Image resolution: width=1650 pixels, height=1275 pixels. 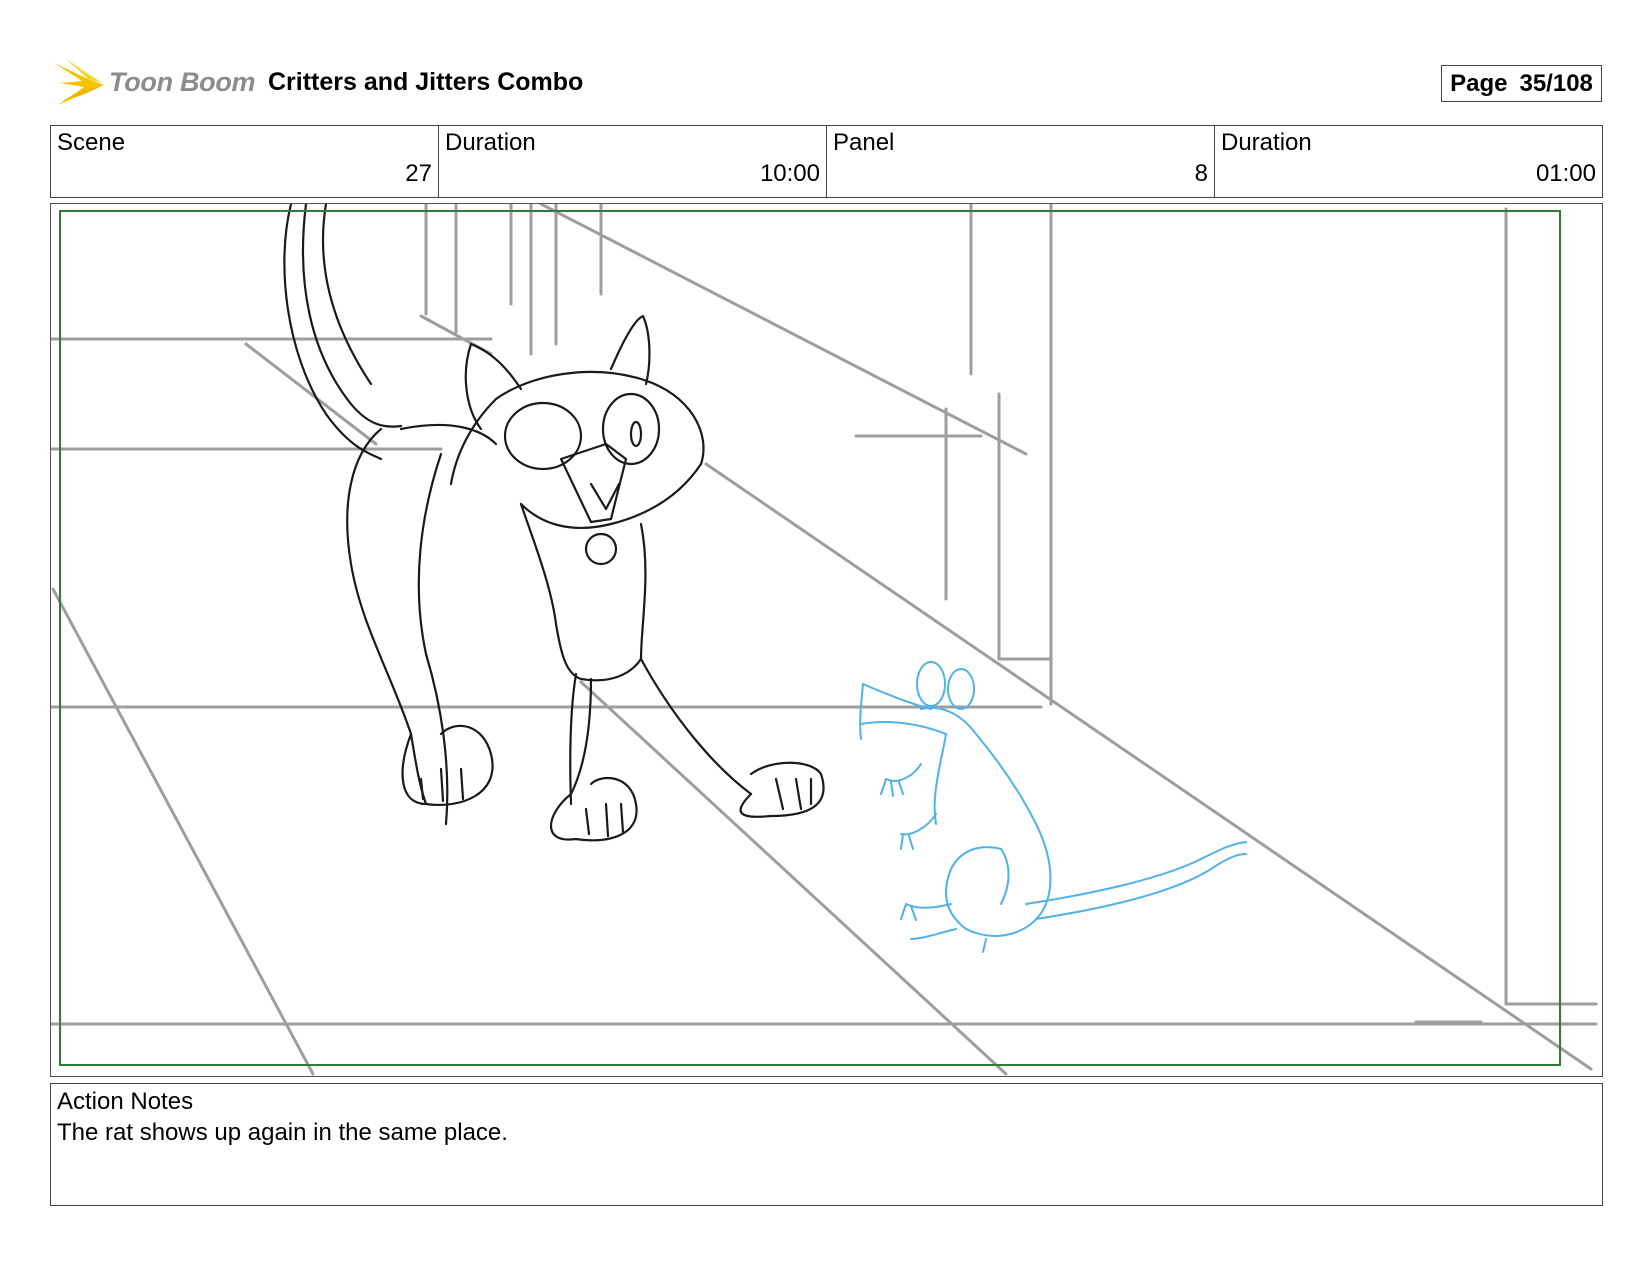 What do you see at coordinates (1266, 142) in the screenshot?
I see `panel-duration-label: Duration` at bounding box center [1266, 142].